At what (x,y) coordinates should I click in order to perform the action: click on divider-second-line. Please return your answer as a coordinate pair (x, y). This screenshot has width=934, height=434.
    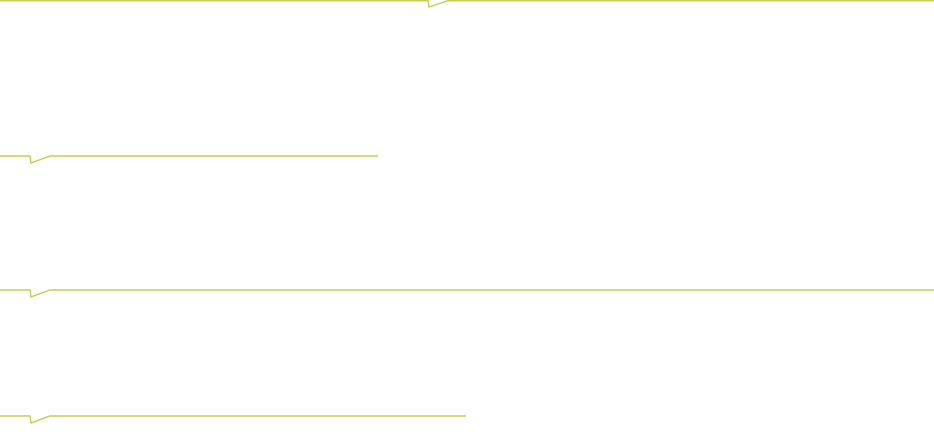
    Looking at the image, I should click on (189, 159).